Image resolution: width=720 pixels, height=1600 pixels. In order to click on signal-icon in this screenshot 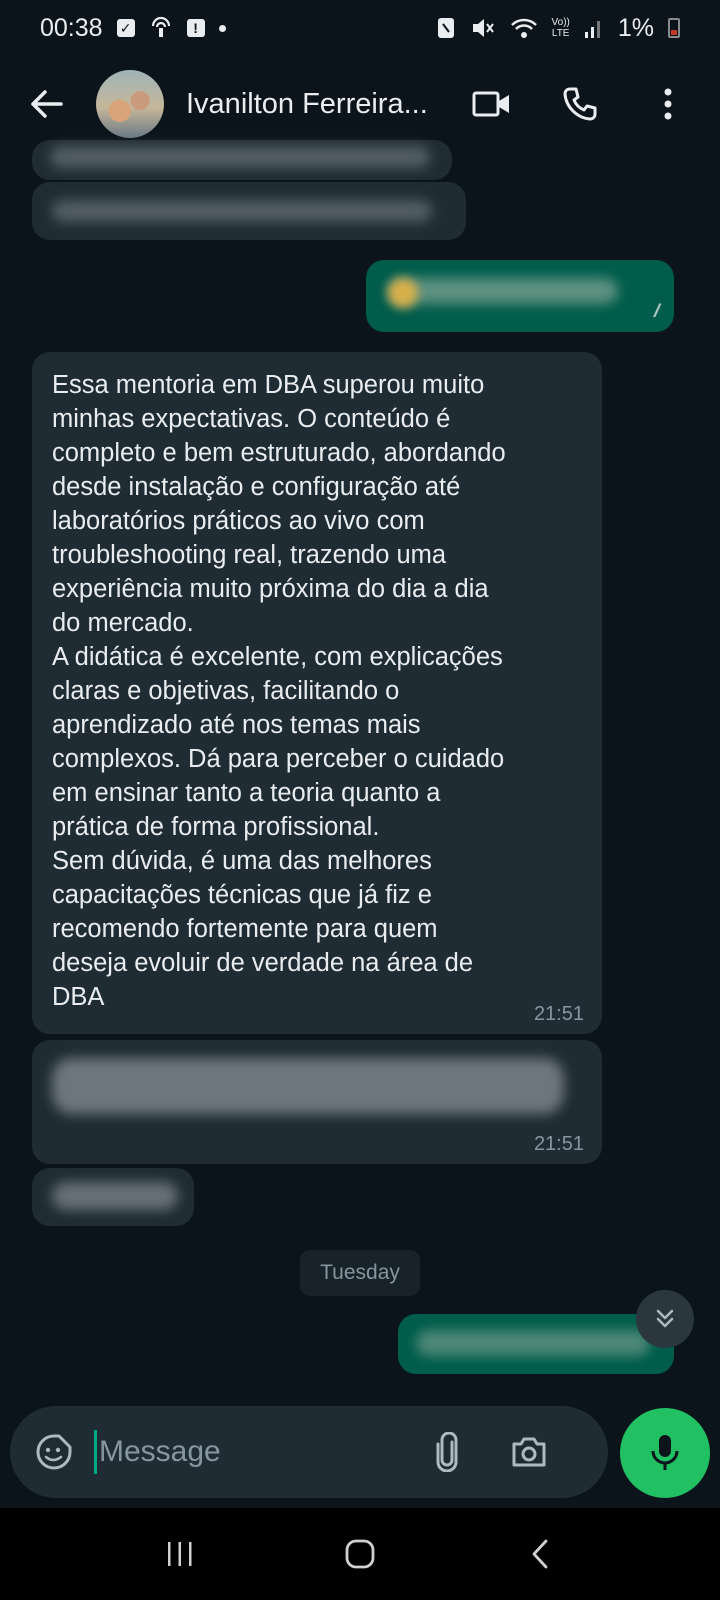, I will do `click(594, 28)`.